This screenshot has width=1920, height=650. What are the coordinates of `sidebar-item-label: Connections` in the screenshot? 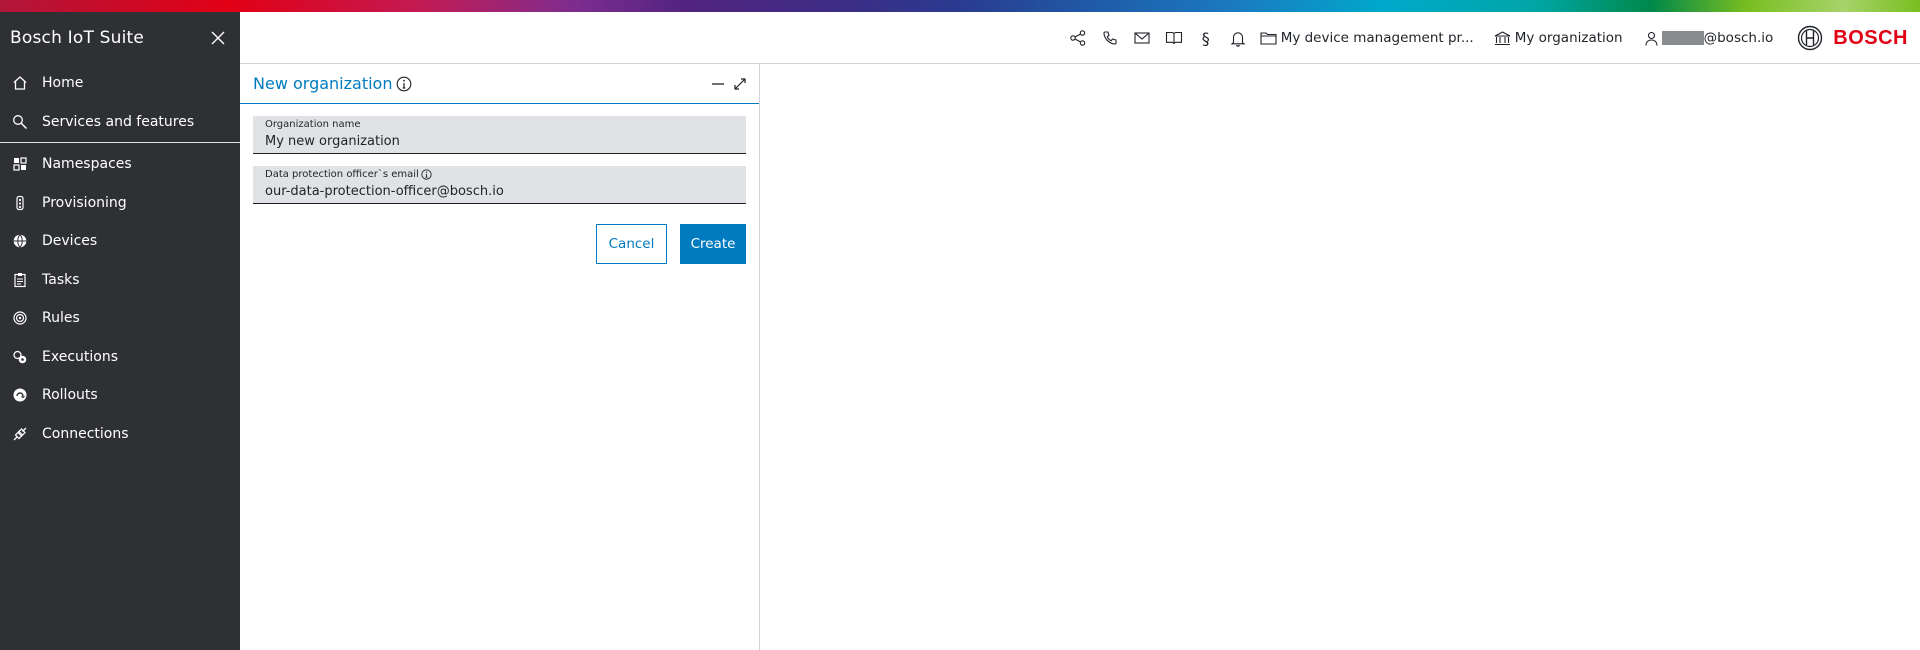 It's located at (85, 433).